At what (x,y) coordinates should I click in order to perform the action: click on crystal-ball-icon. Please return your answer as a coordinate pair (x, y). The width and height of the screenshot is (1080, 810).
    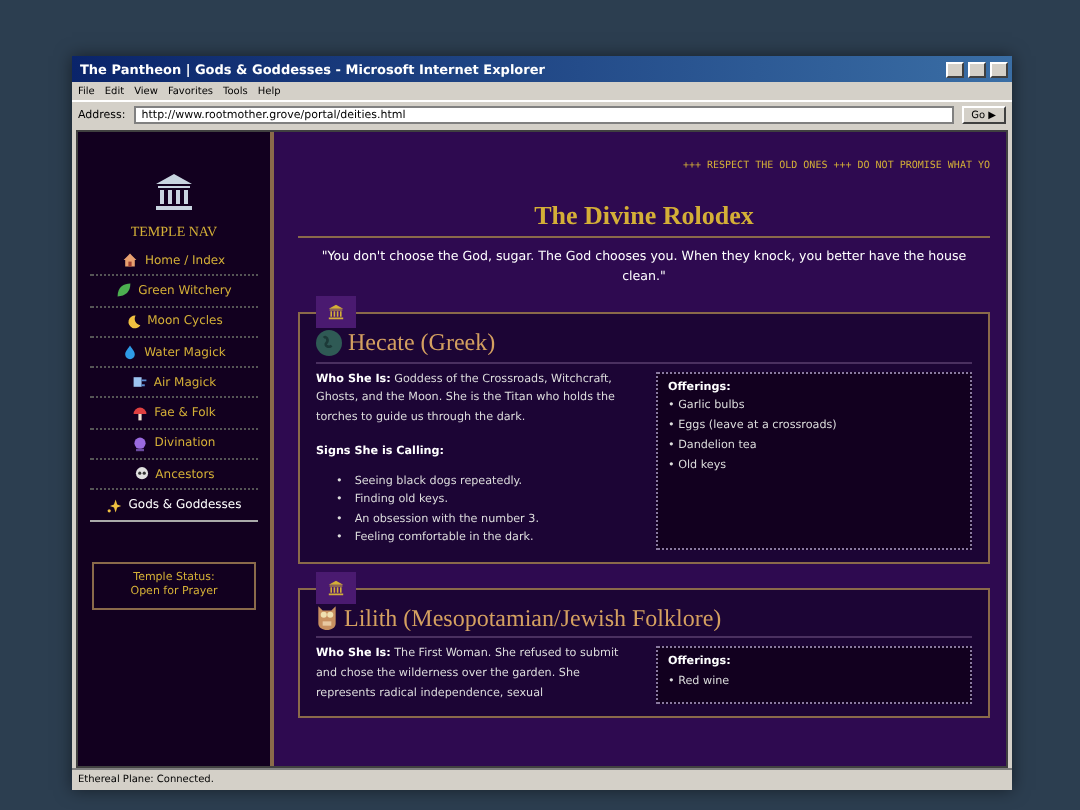
    Looking at the image, I should click on (140, 443).